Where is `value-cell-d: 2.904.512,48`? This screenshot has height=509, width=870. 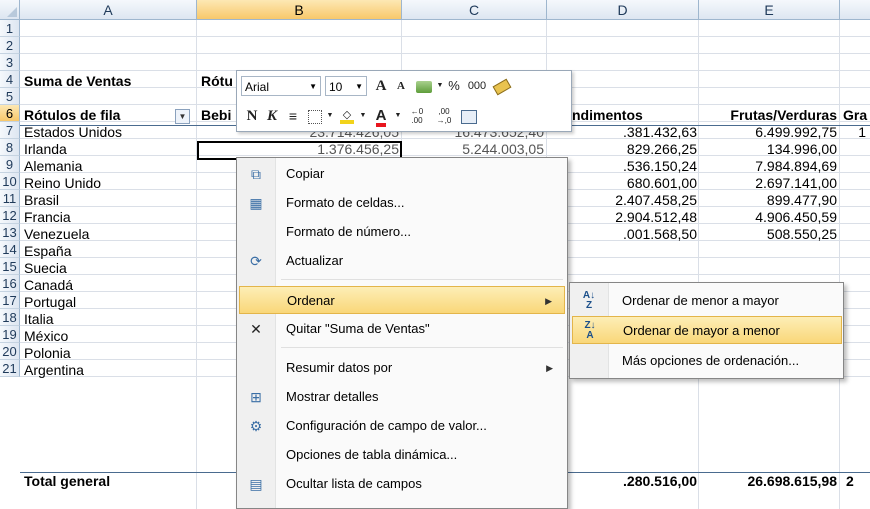 value-cell-d: 2.904.512,48 is located at coordinates (623, 217).